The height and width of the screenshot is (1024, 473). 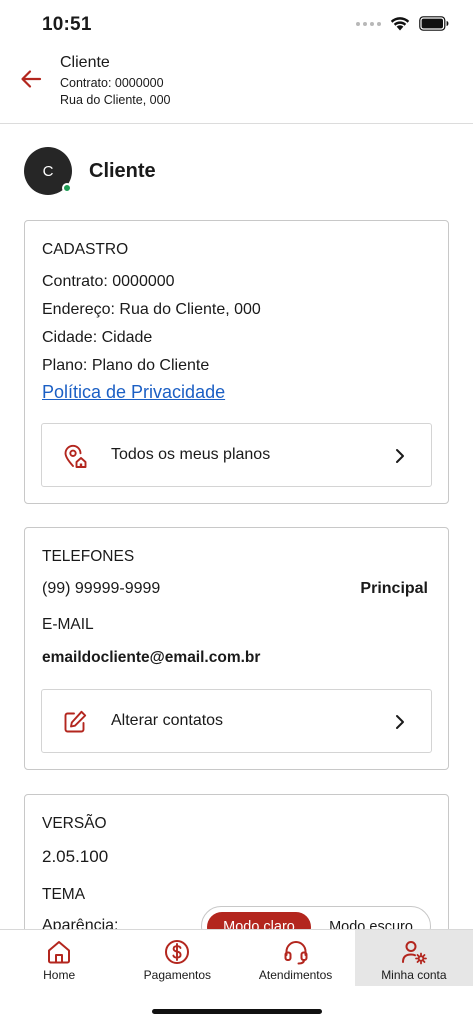 What do you see at coordinates (80, 923) in the screenshot?
I see `appearance-label: Aparência:` at bounding box center [80, 923].